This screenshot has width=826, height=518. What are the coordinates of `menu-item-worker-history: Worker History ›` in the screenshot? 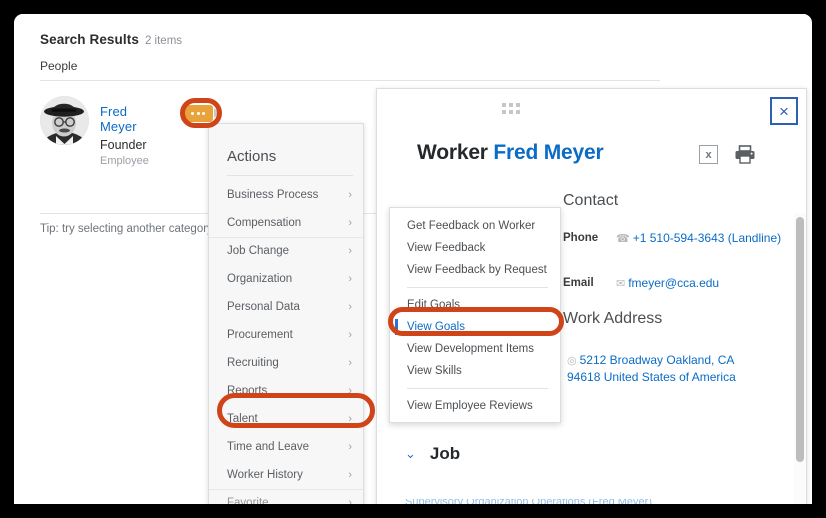 It's located at (286, 475).